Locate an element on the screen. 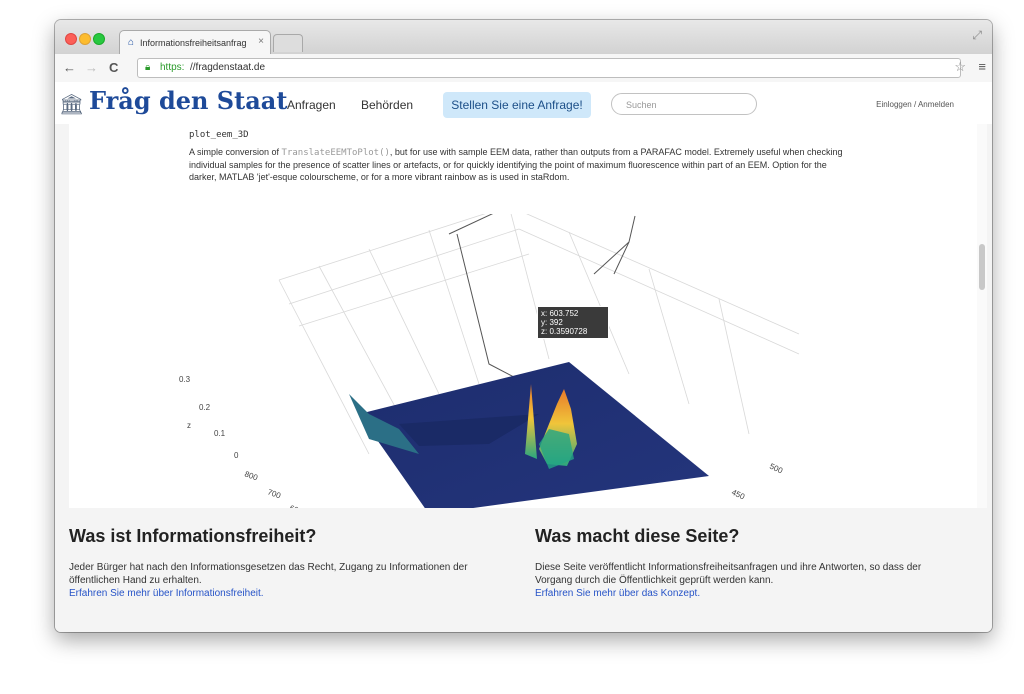 The width and height of the screenshot is (1024, 694). scrollbar-thumb is located at coordinates (982, 267).